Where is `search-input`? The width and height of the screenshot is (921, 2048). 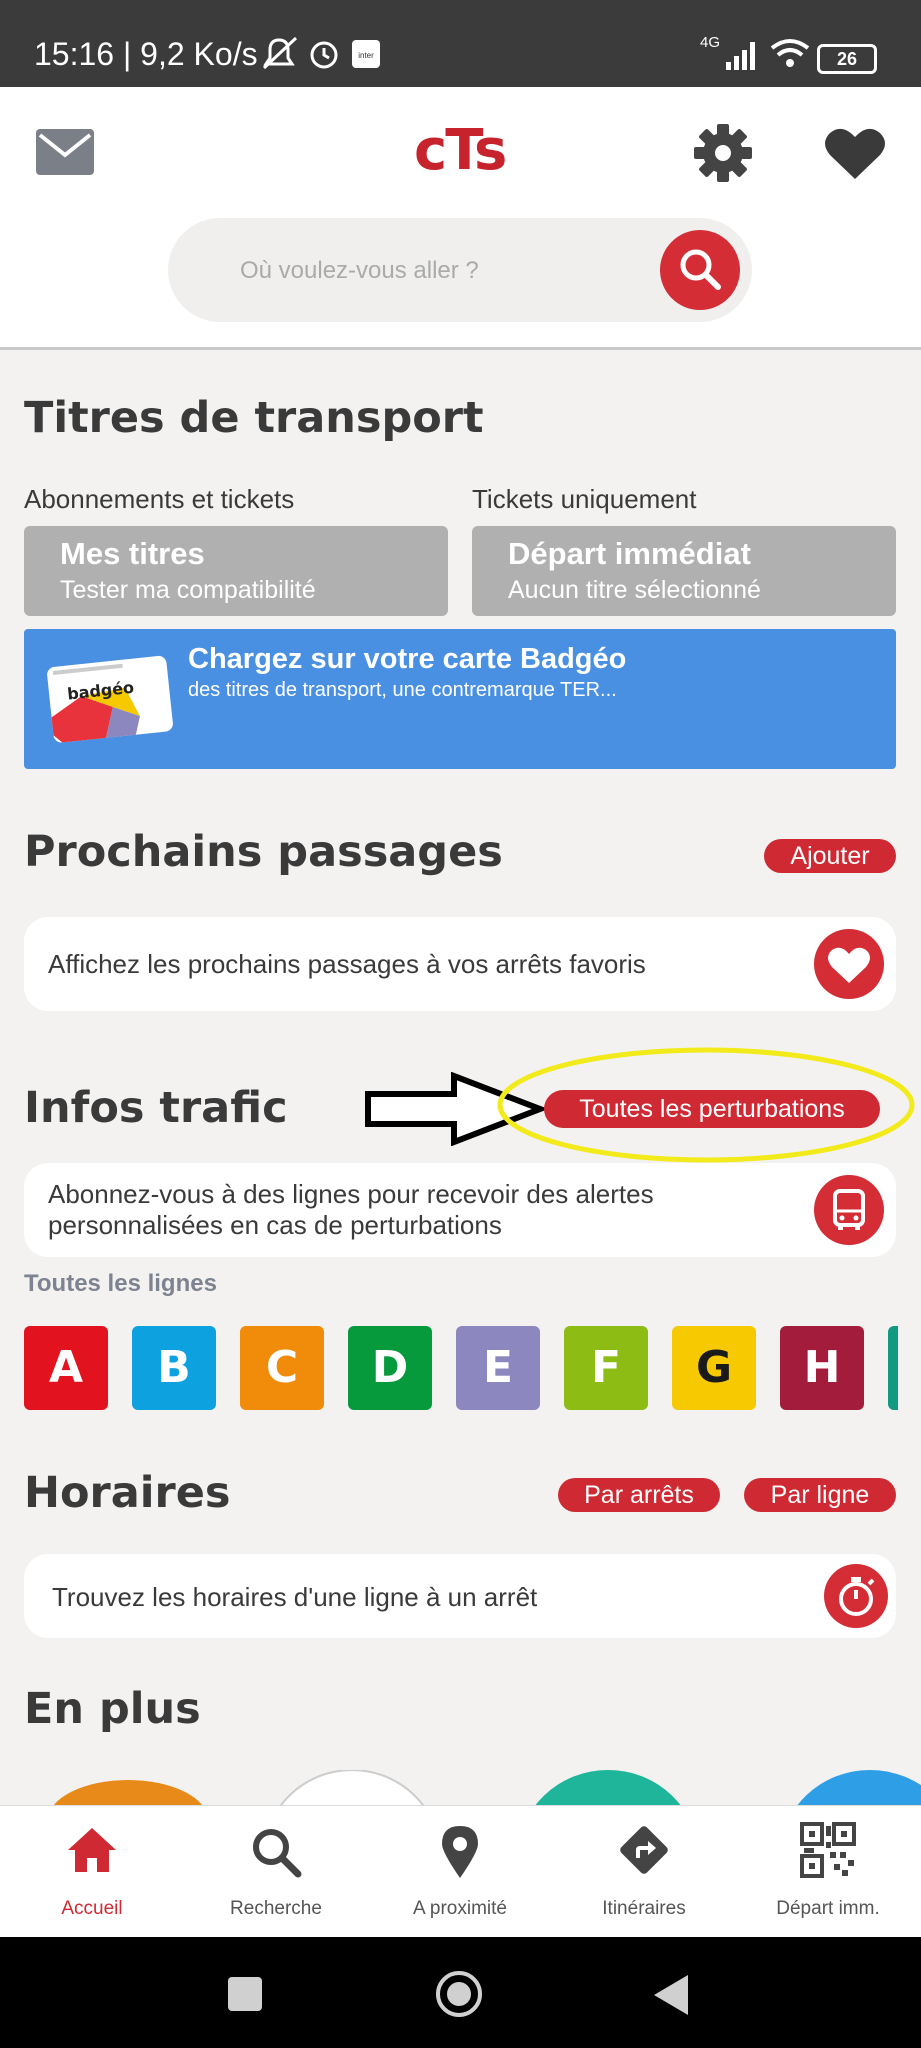
search-input is located at coordinates (440, 271).